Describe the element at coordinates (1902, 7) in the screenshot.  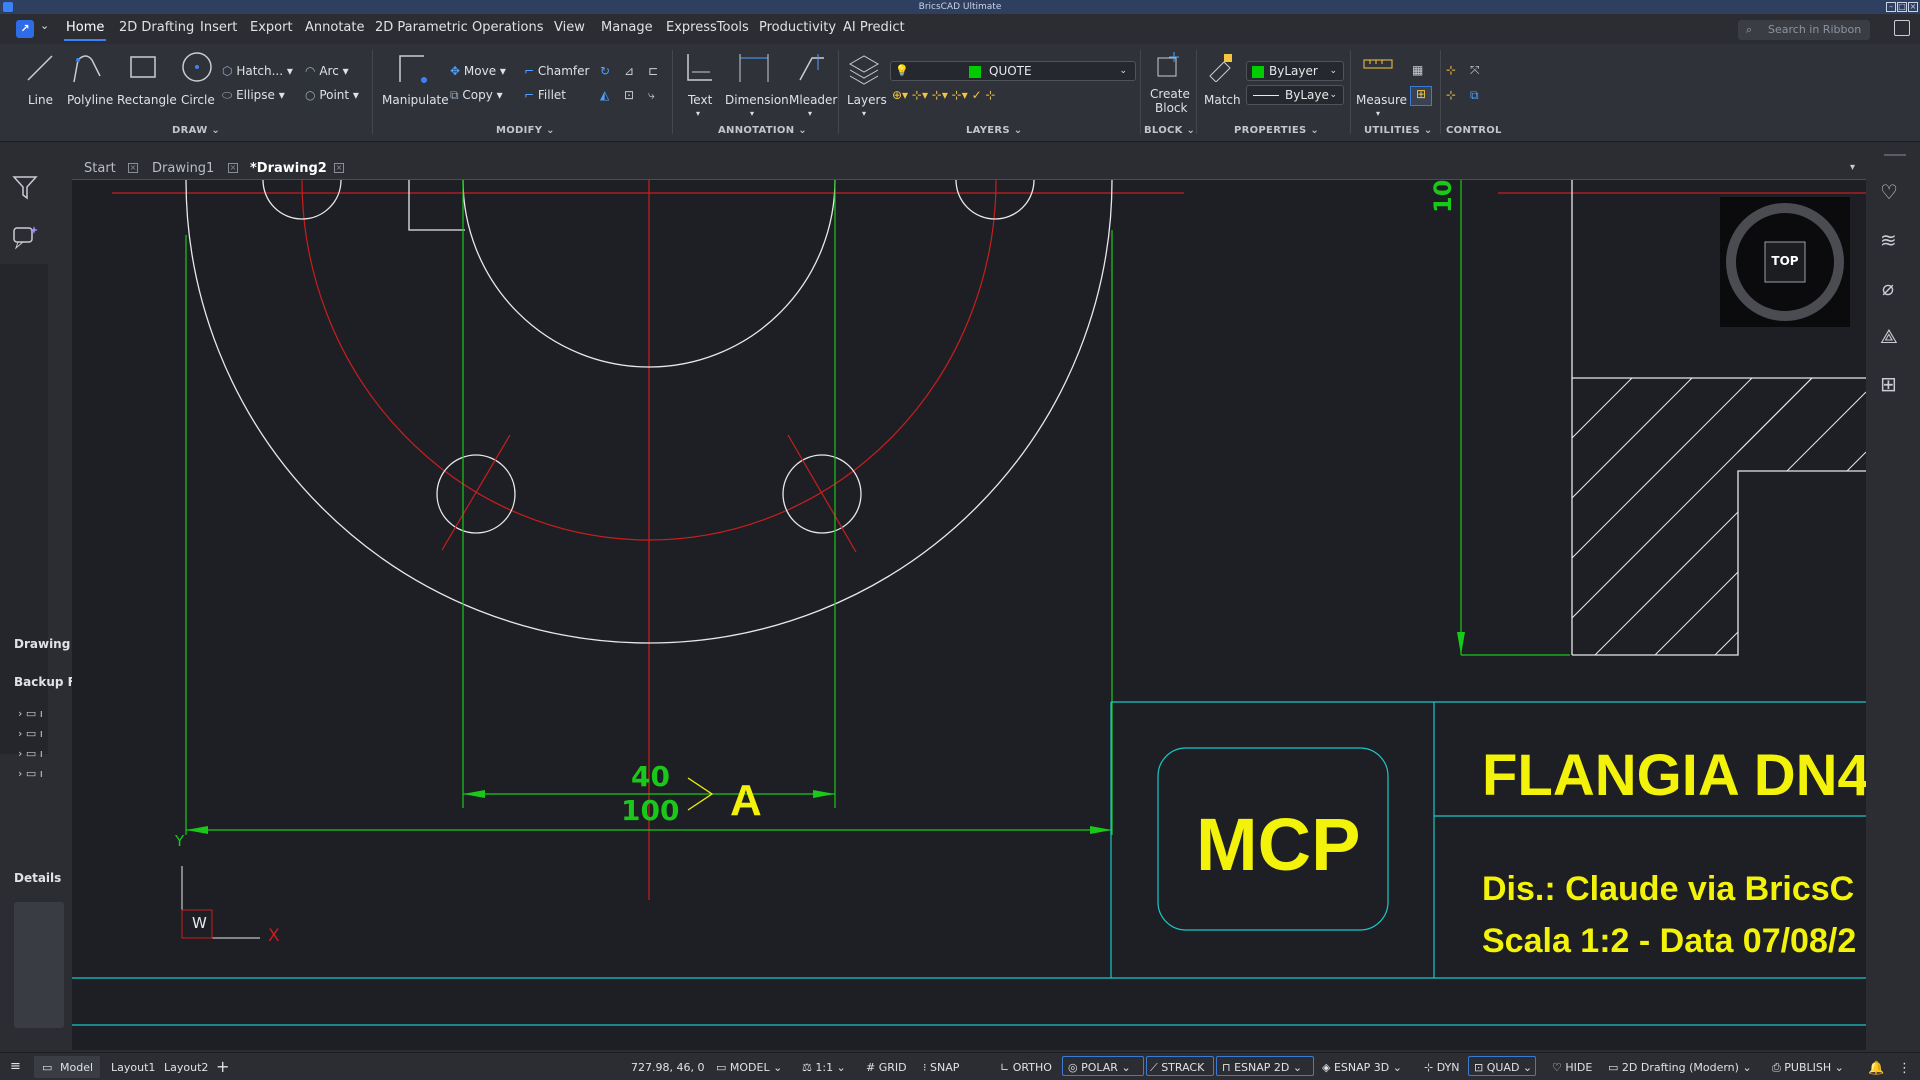
I see `maximize-button: □` at that location.